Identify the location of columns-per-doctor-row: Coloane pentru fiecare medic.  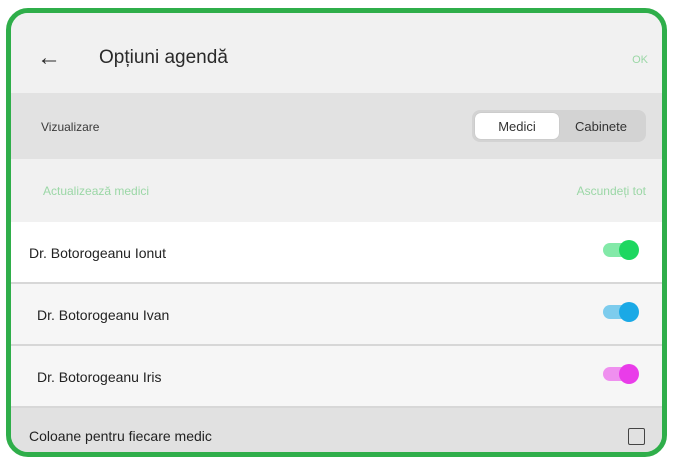
(336, 430).